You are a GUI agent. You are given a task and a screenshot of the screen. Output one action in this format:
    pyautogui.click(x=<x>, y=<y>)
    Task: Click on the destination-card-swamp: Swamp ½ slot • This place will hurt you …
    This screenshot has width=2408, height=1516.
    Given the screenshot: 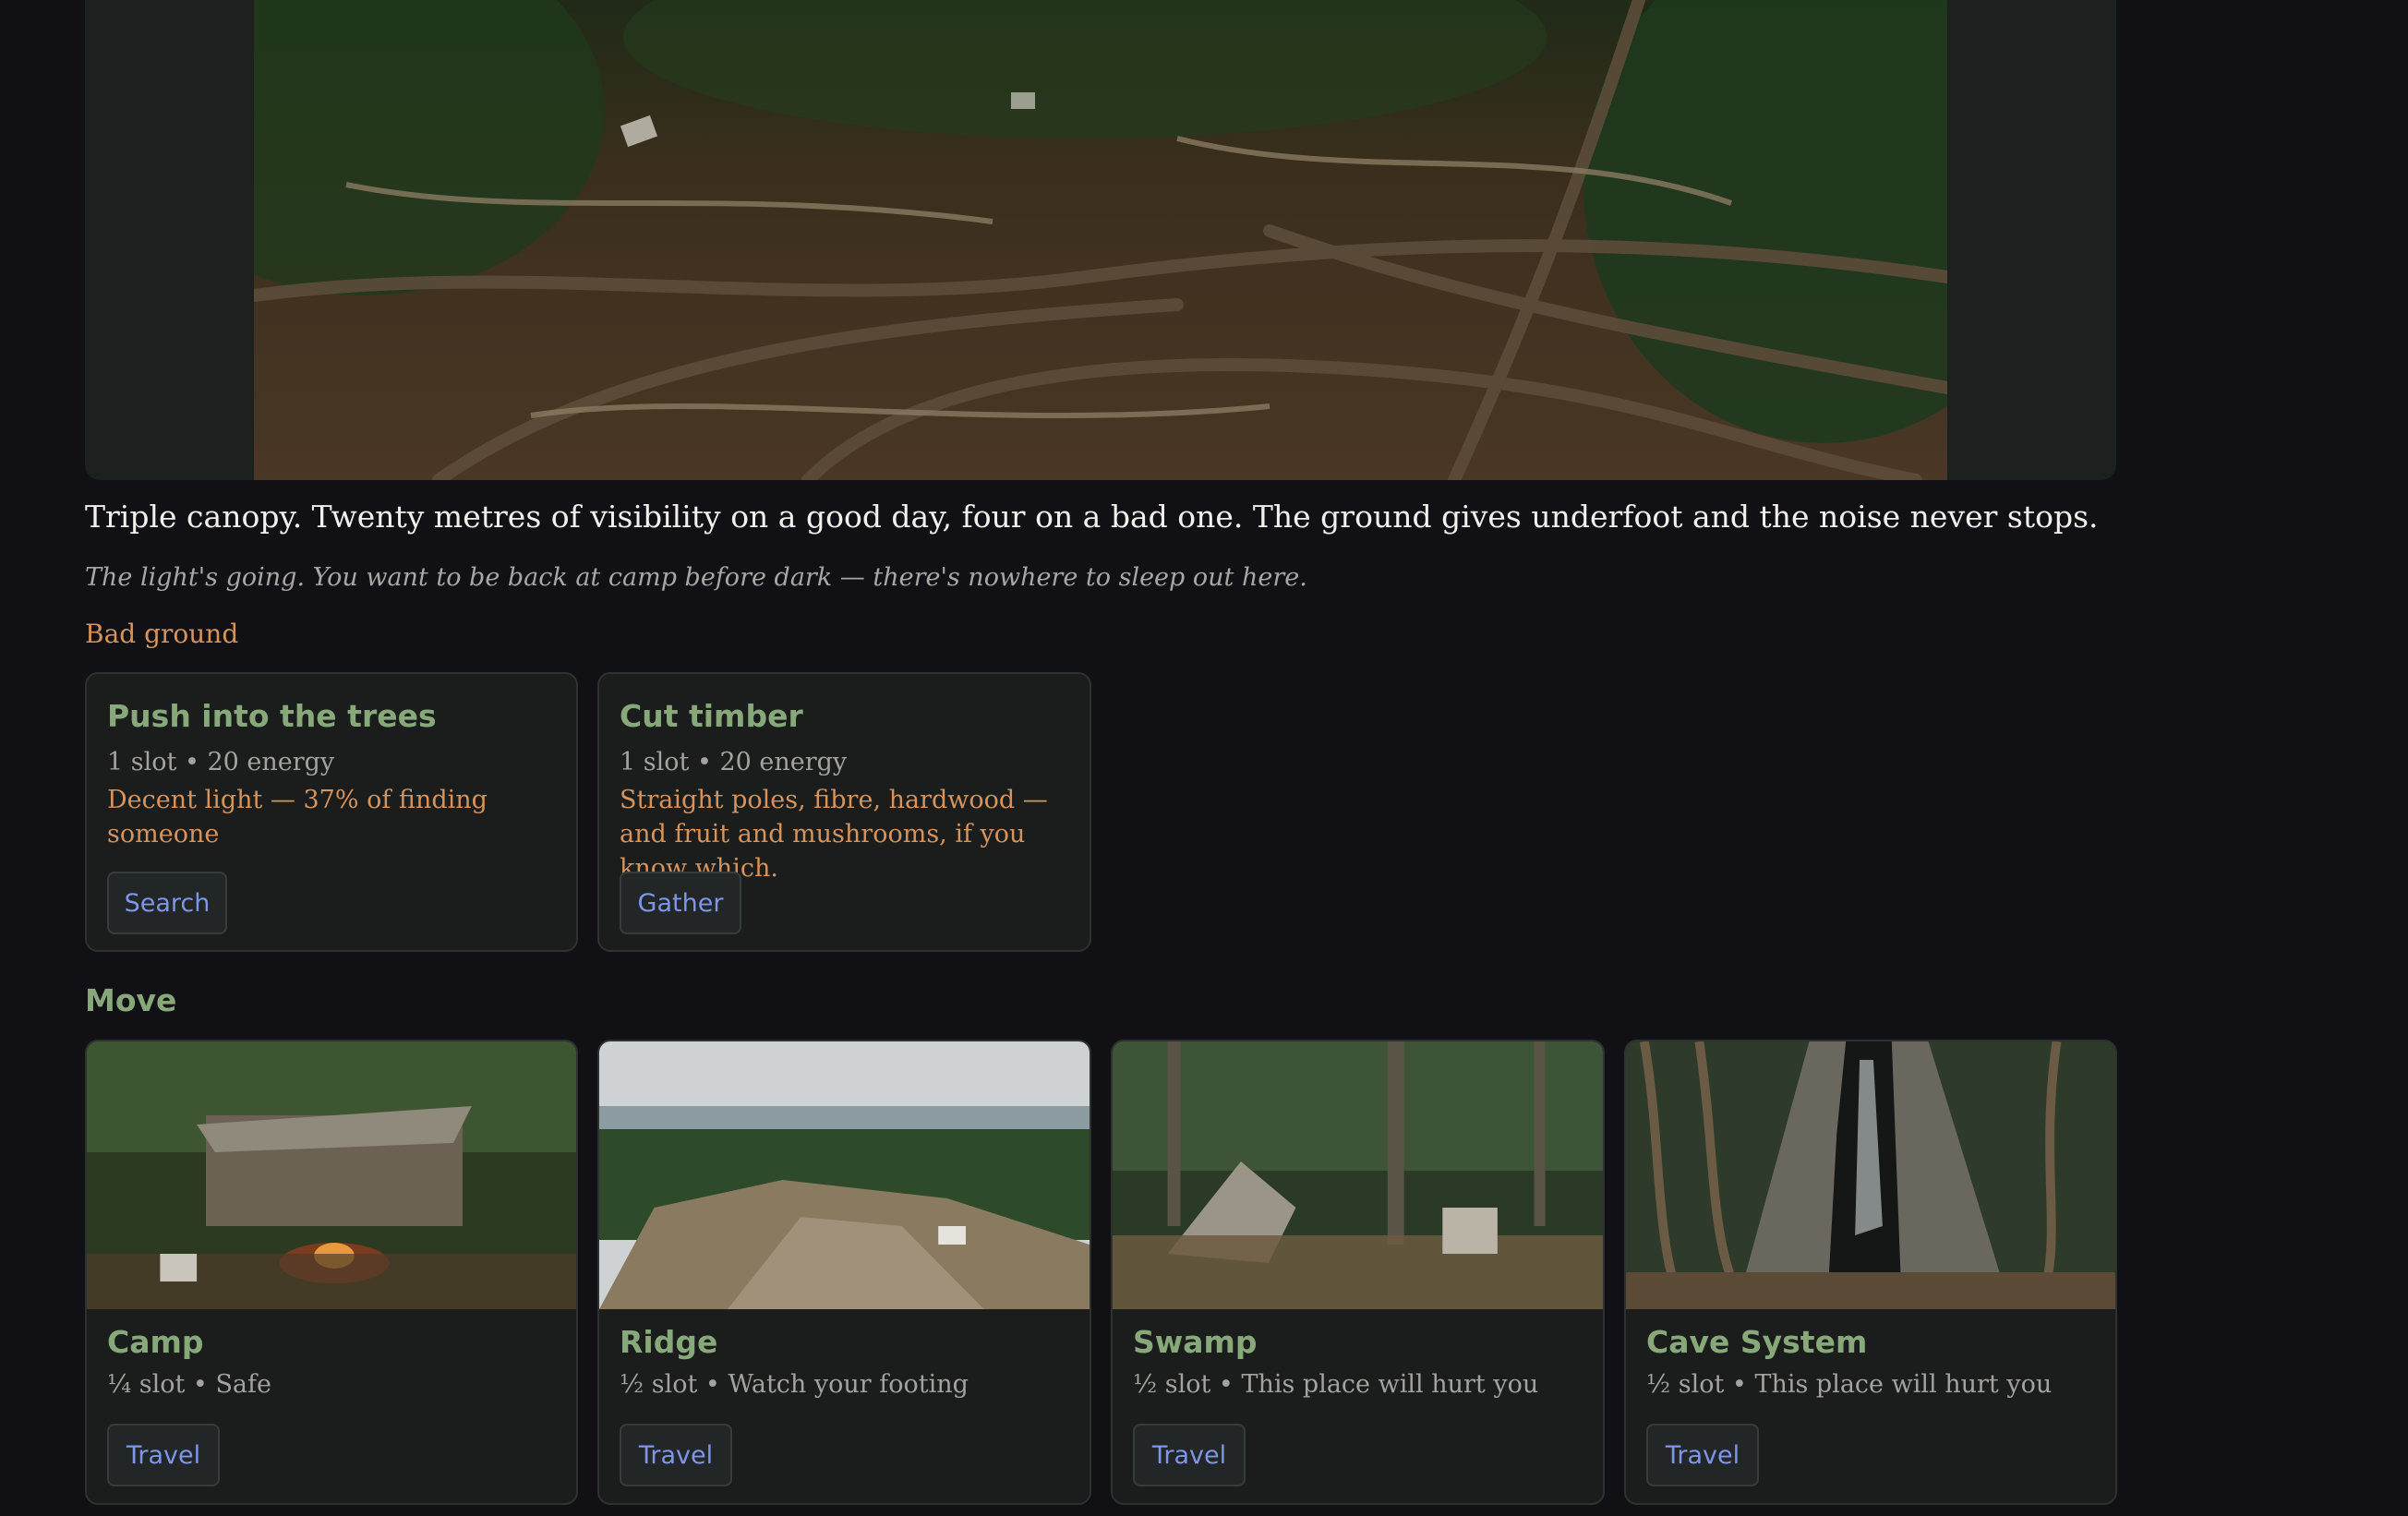 What is the action you would take?
    pyautogui.click(x=1358, y=1272)
    